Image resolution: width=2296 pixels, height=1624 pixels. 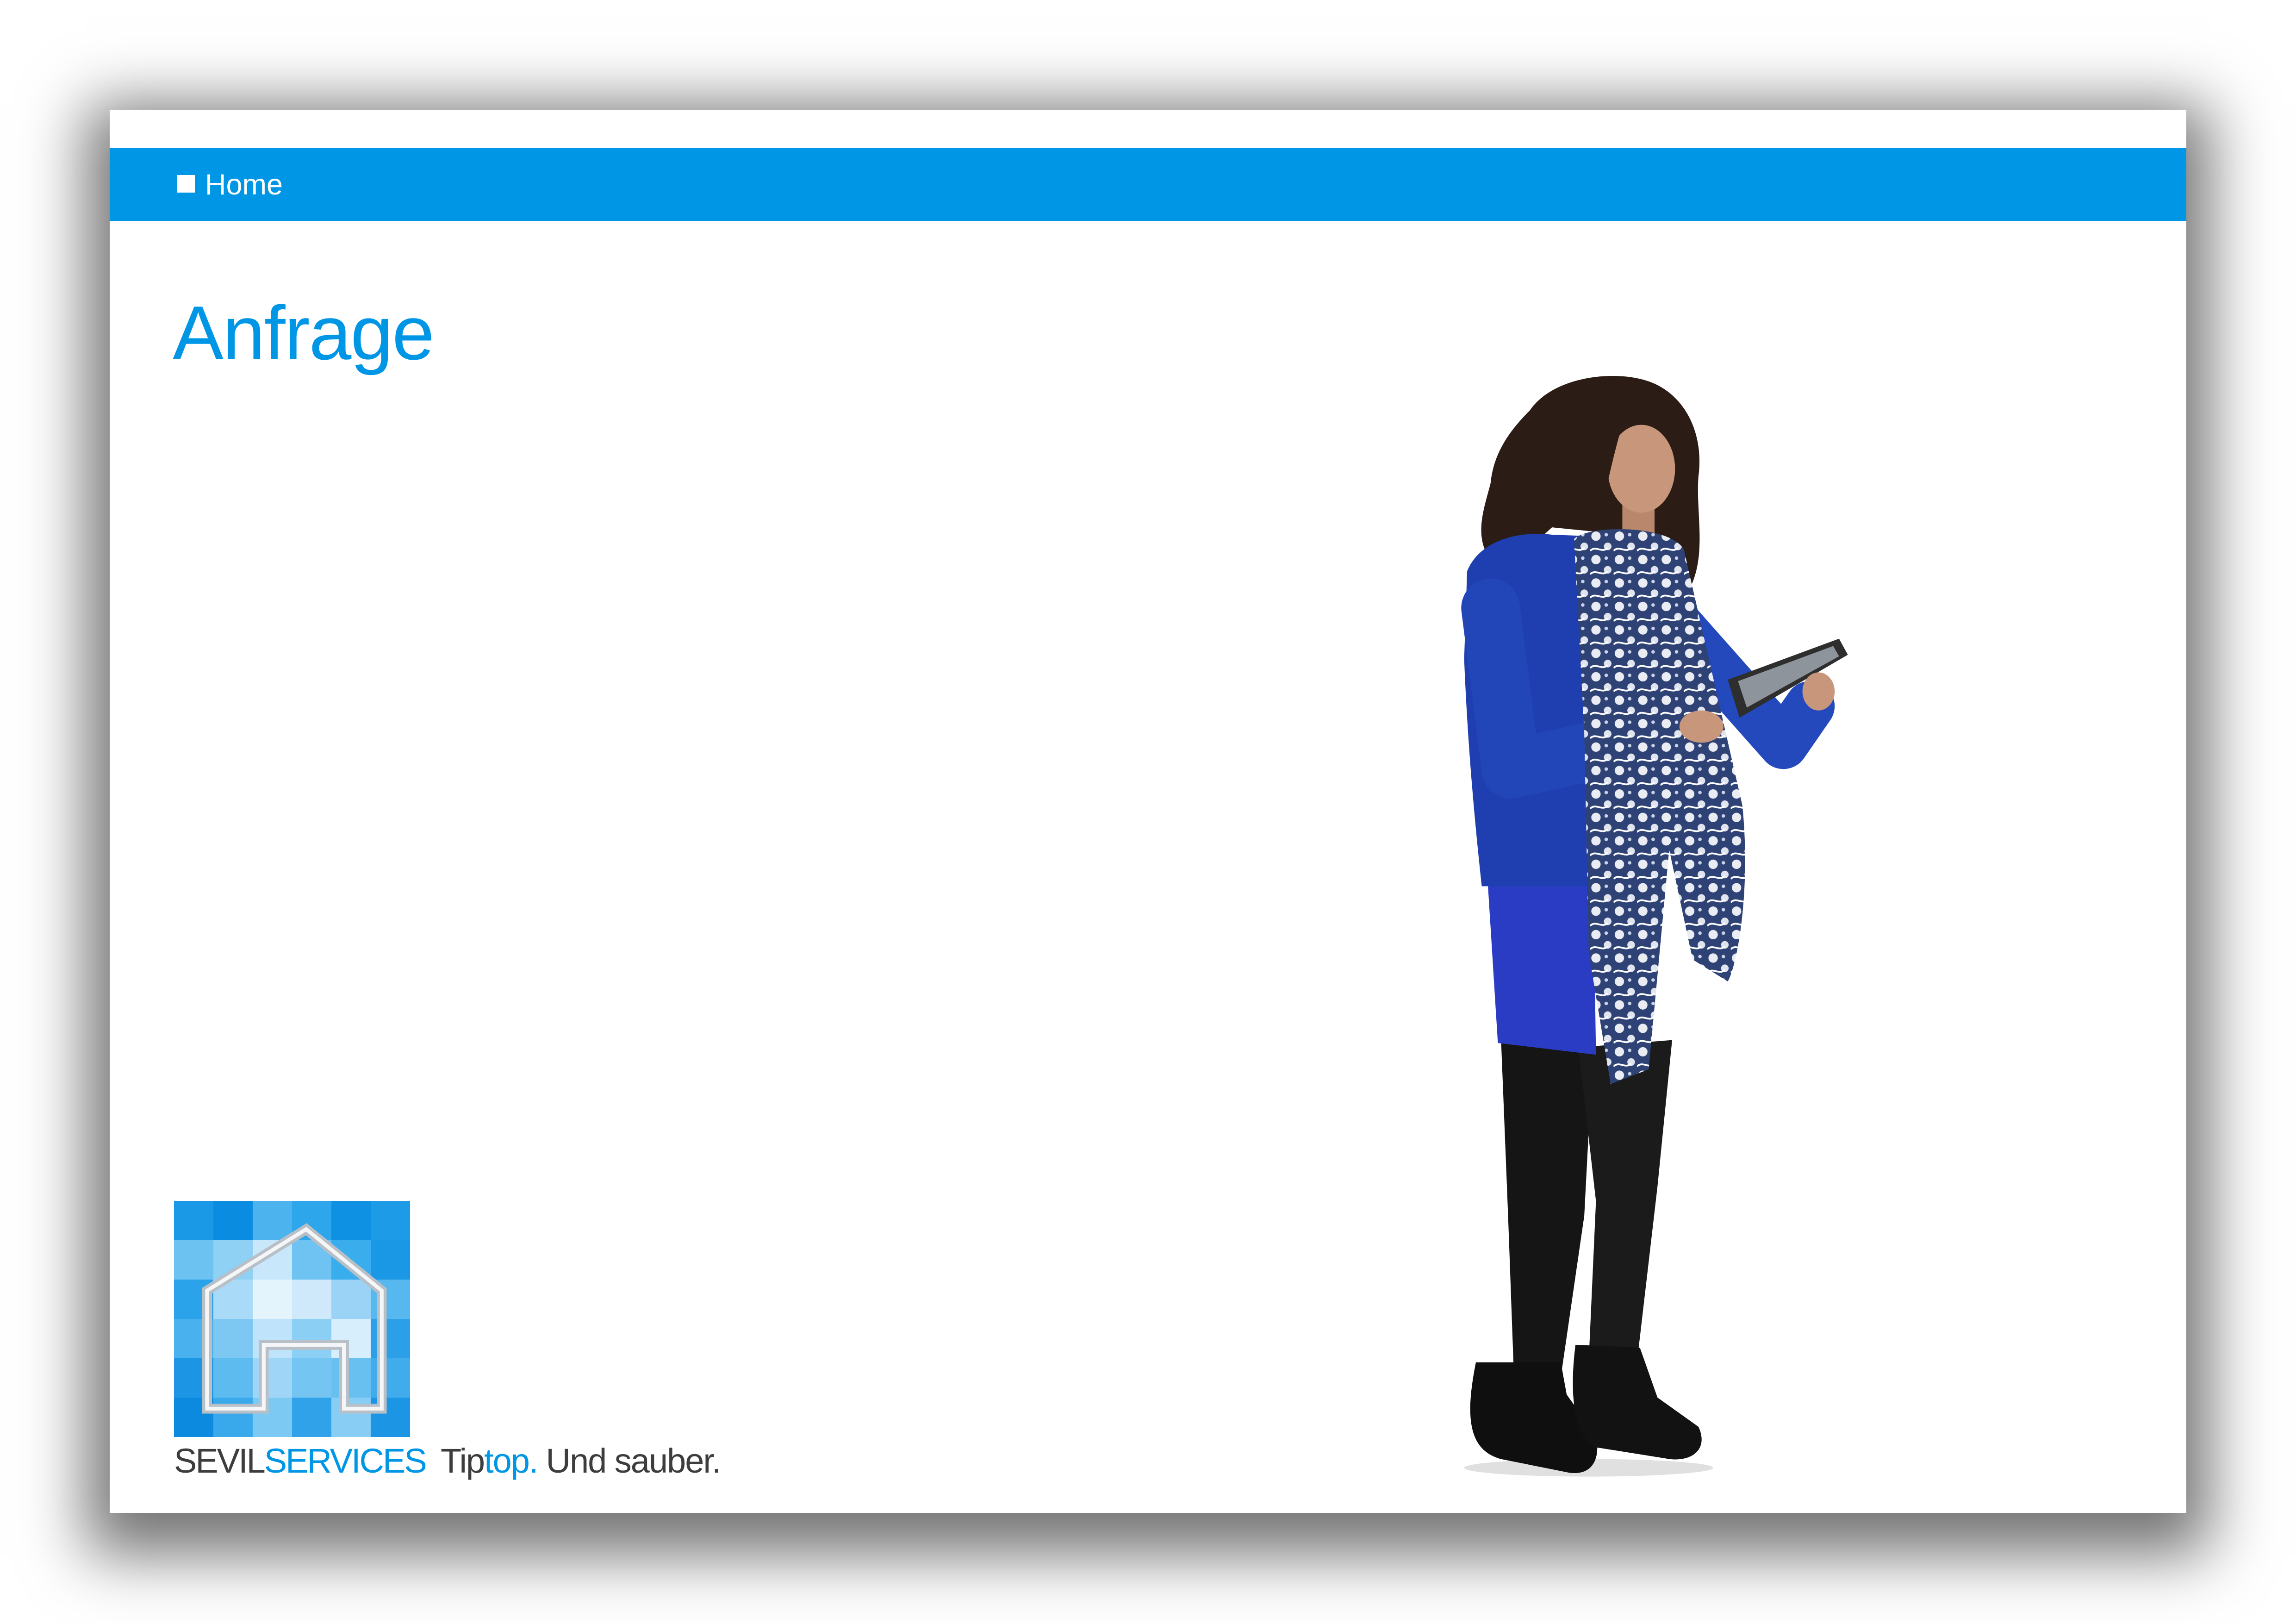 I want to click on right-hand, so click(x=1818, y=691).